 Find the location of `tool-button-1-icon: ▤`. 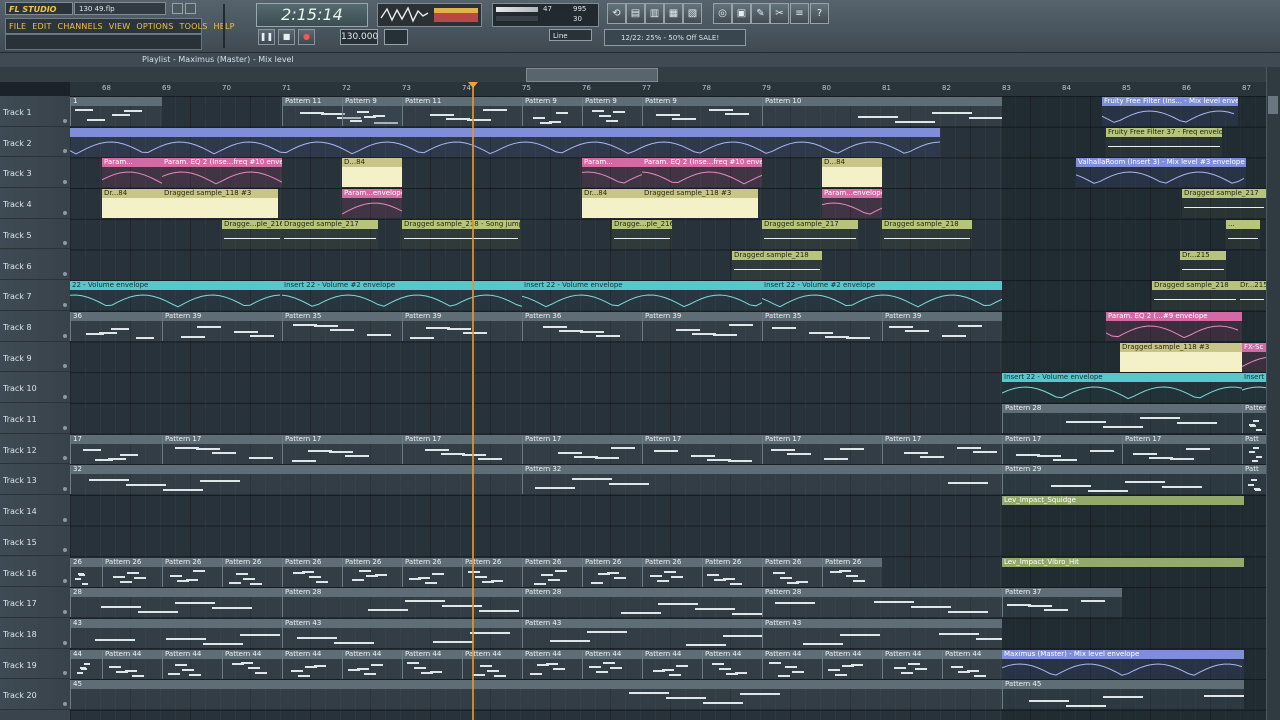

tool-button-1-icon: ▤ is located at coordinates (635, 13).